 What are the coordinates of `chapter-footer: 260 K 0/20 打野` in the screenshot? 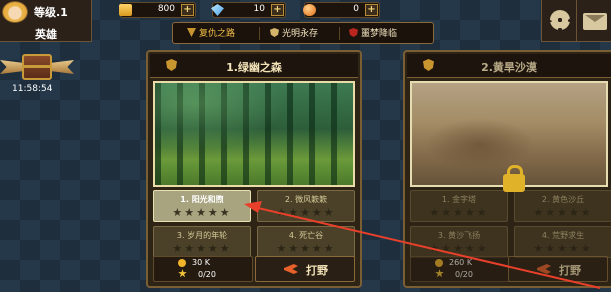 It's located at (509, 270).